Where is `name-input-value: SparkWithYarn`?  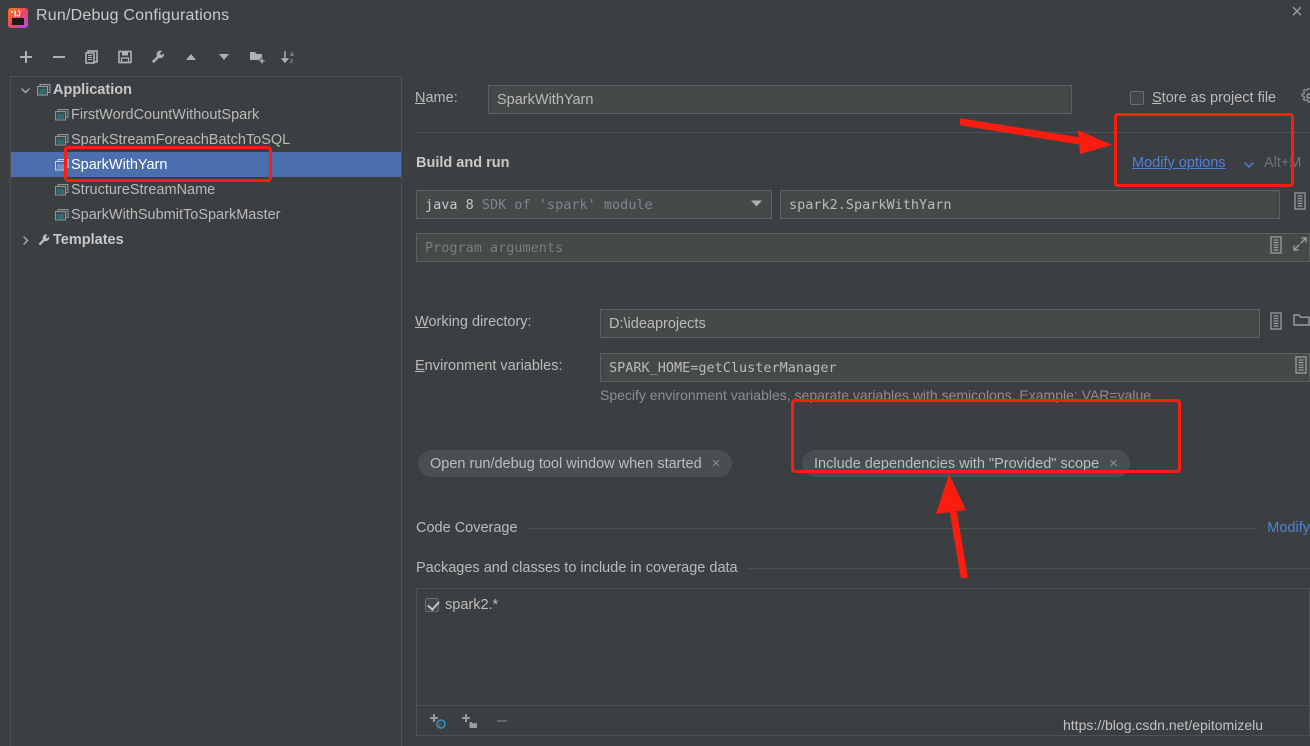
name-input-value: SparkWithYarn is located at coordinates (545, 99).